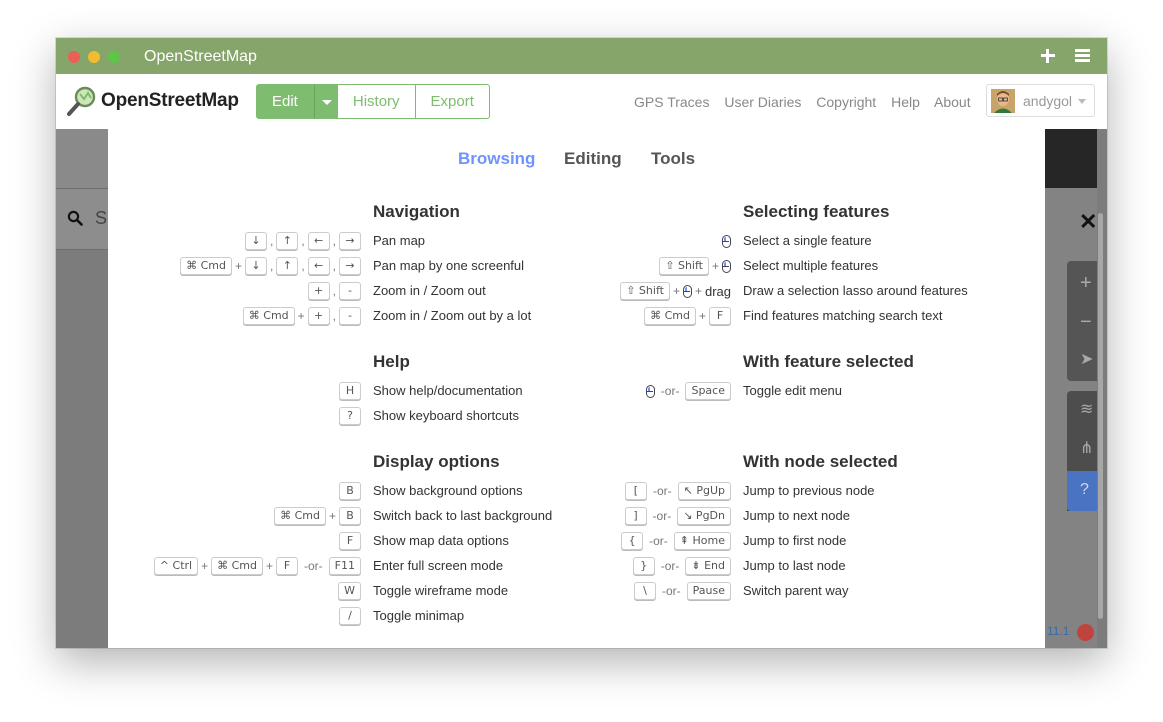 This screenshot has height=722, width=1163. What do you see at coordinates (632, 541) in the screenshot?
I see `key: {` at bounding box center [632, 541].